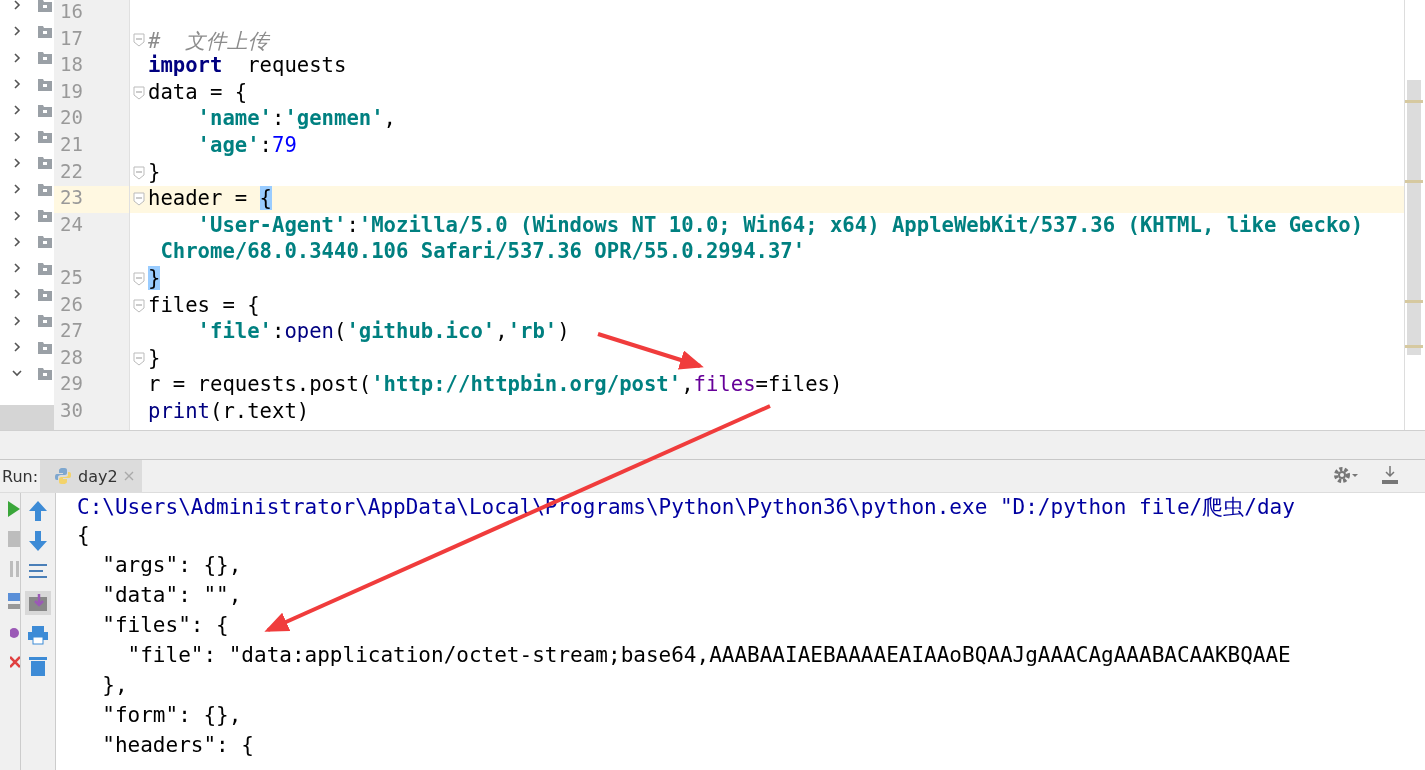 This screenshot has height=770, width=1425. I want to click on console-line: "headers": {, so click(177, 745).